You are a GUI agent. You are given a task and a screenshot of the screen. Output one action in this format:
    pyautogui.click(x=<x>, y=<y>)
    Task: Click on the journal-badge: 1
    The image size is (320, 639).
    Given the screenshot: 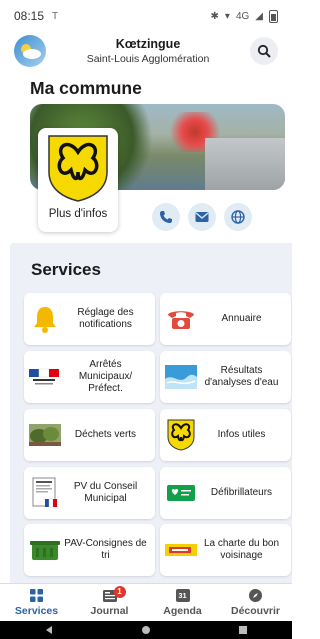 What is the action you would take?
    pyautogui.click(x=119, y=591)
    